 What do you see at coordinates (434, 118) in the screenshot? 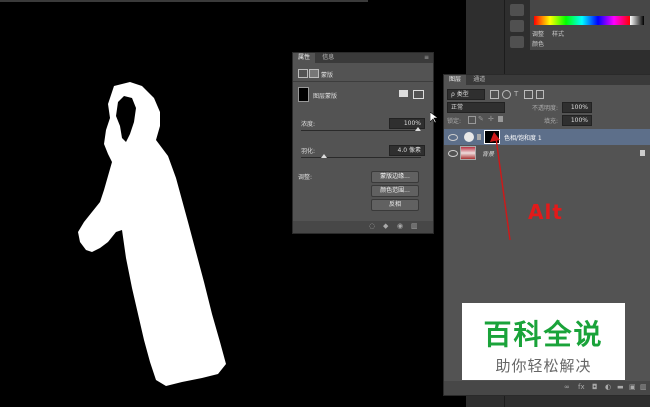
I see `mouse-cursor-icon` at bounding box center [434, 118].